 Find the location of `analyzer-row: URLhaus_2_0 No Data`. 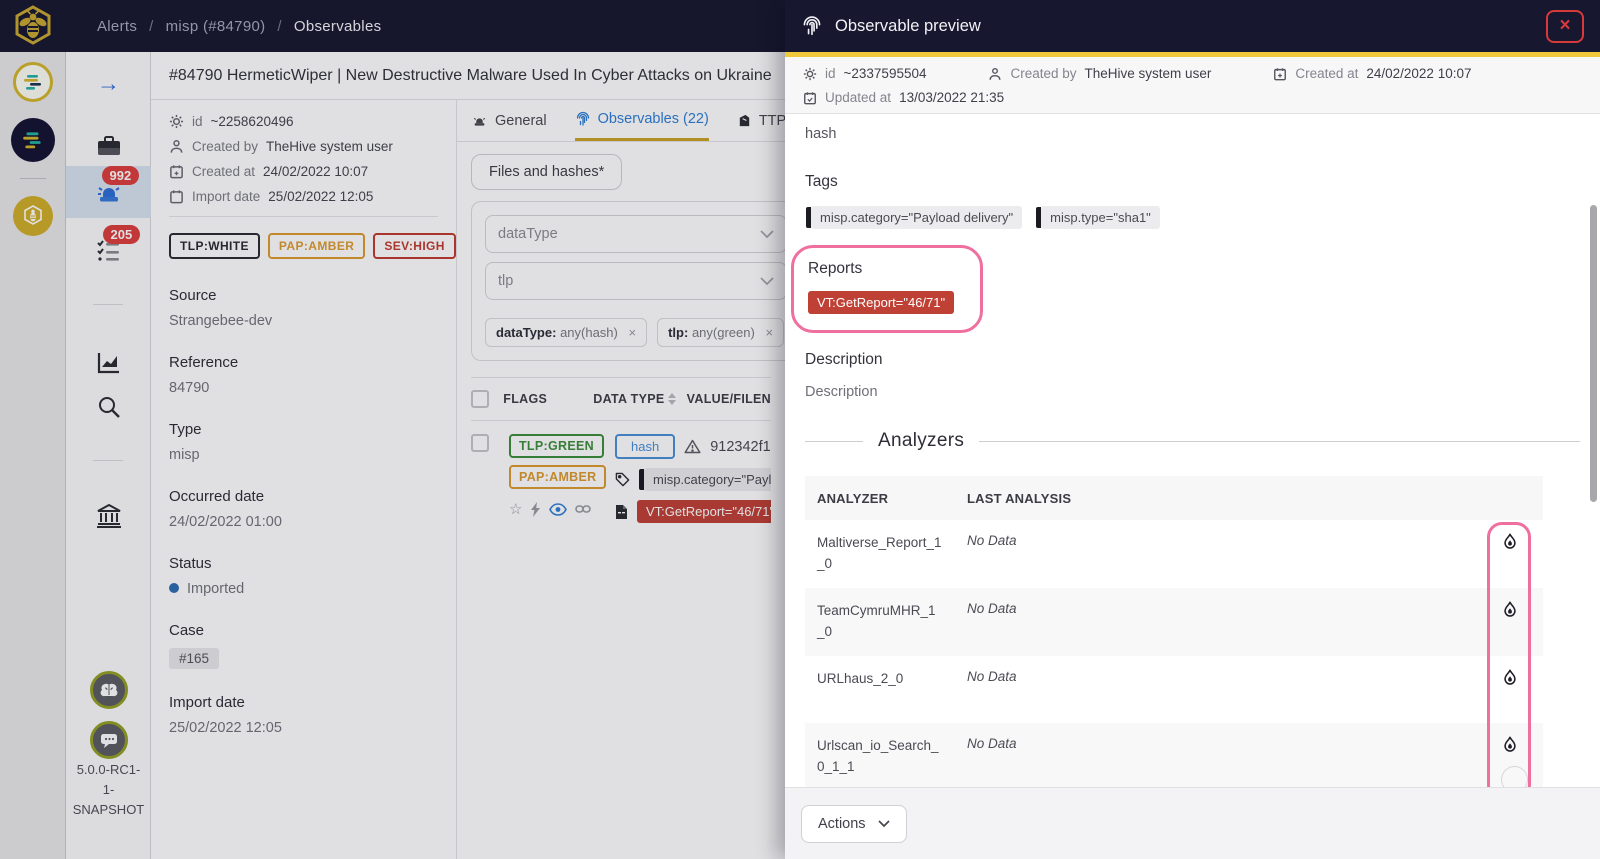

analyzer-row: URLhaus_2_0 No Data is located at coordinates (1174, 689).